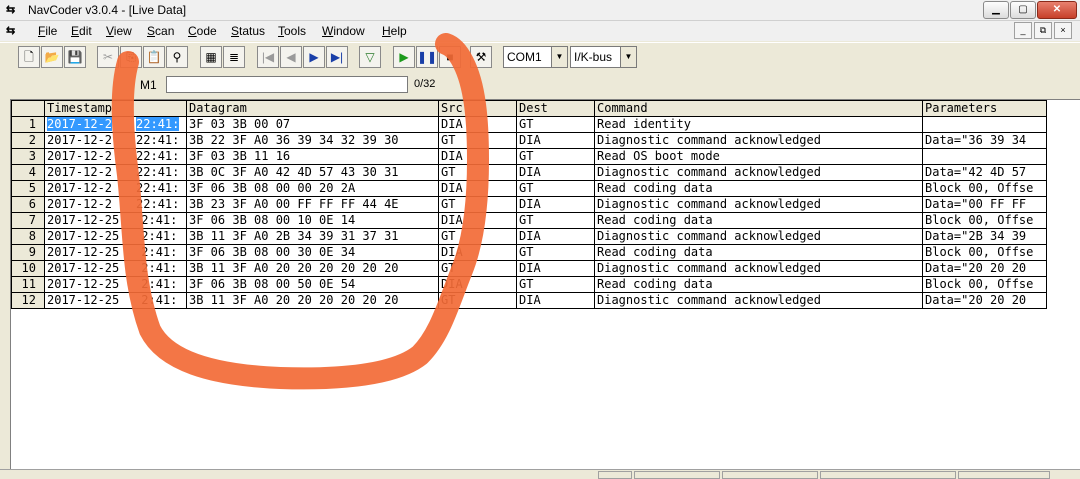 The width and height of the screenshot is (1080, 479). Describe the element at coordinates (477, 108) in the screenshot. I see `column-header-src: Src` at that location.